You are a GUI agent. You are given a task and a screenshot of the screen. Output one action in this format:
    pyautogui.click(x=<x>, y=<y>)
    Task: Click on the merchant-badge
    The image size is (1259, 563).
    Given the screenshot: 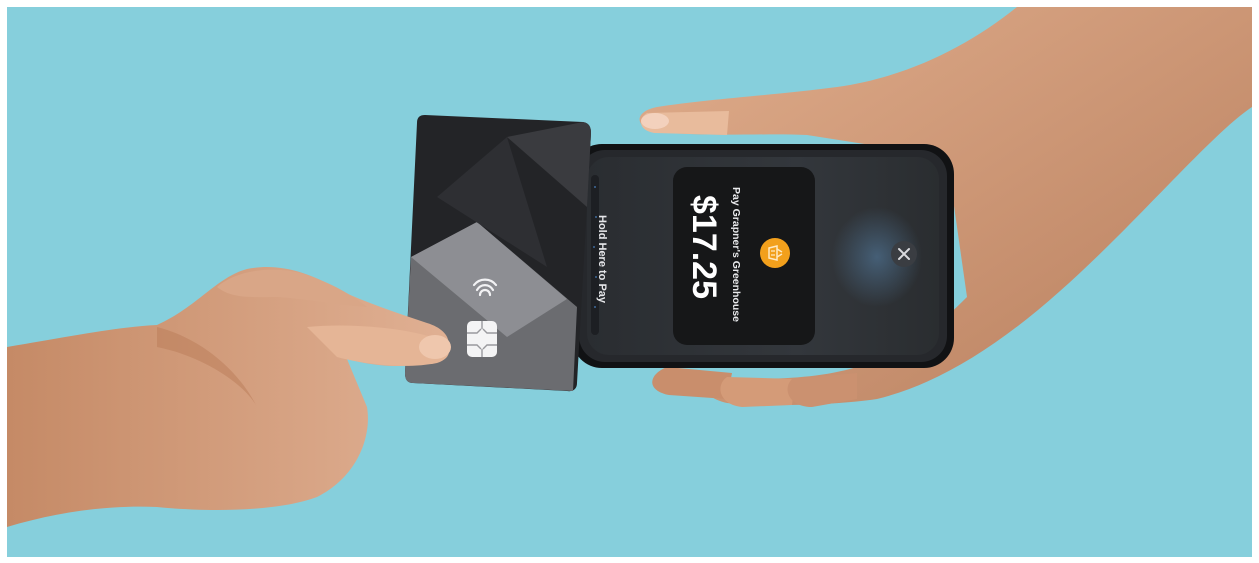 What is the action you would take?
    pyautogui.click(x=775, y=253)
    